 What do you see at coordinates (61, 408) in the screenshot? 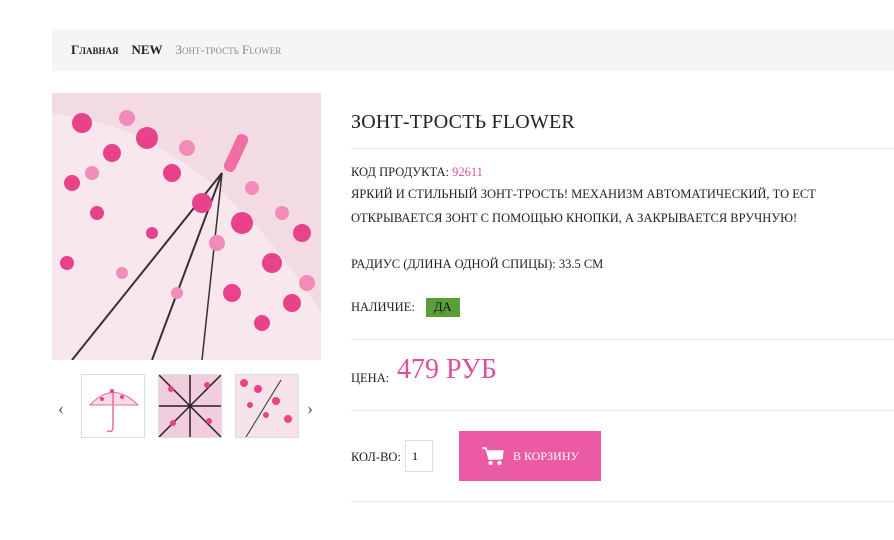
I see `gallery-prev-button: ‹` at bounding box center [61, 408].